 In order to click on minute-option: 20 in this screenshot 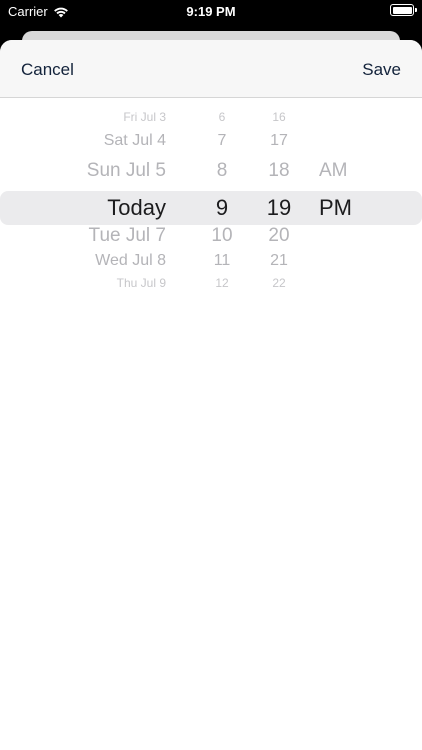, I will do `click(278, 236)`.